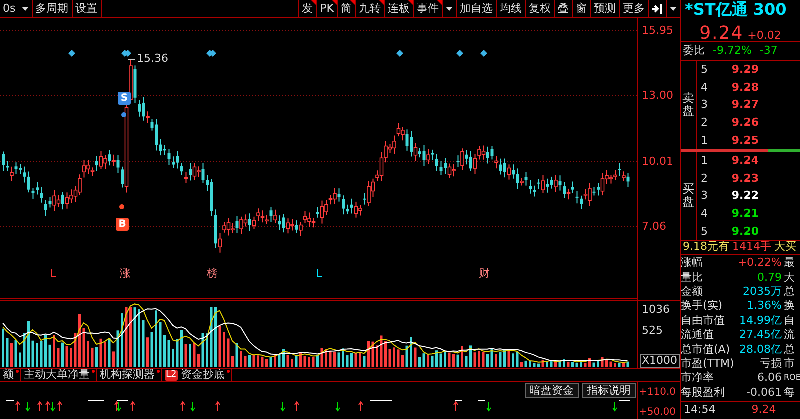 The height and width of the screenshot is (419, 800). Describe the element at coordinates (759, 263) in the screenshot. I see `stat-value: +0.22%` at that location.